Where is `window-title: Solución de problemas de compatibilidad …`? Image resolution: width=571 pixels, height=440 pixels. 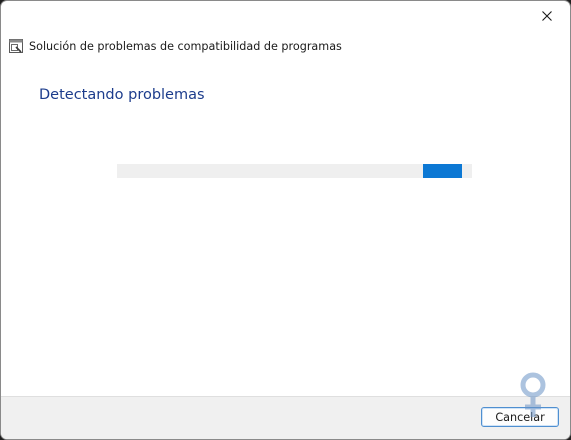 window-title: Solución de problemas de compatibilidad … is located at coordinates (185, 46).